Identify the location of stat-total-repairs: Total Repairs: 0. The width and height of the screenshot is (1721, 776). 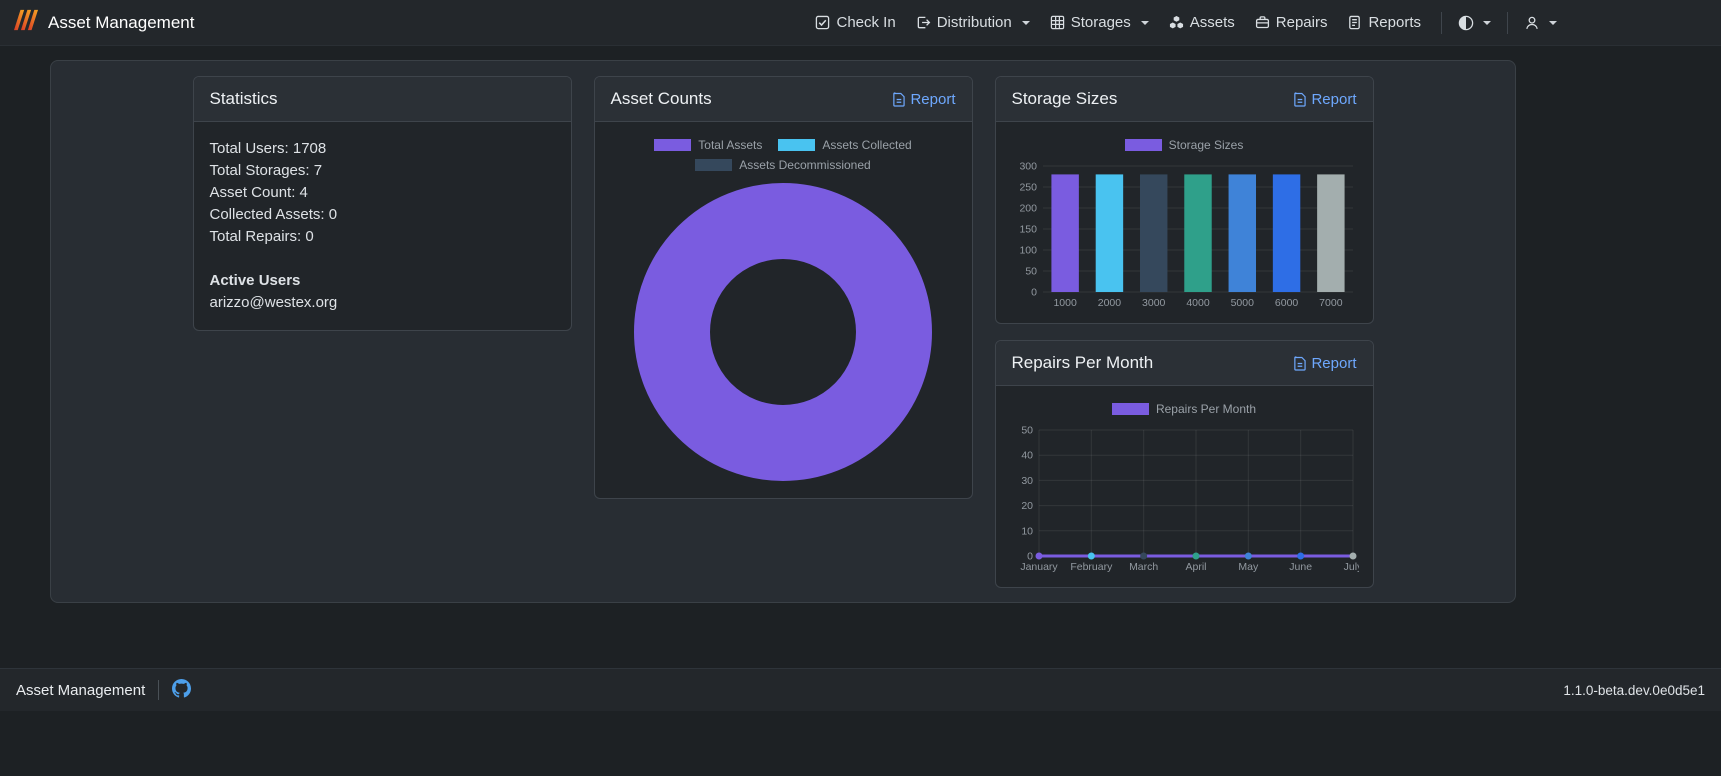
(261, 236).